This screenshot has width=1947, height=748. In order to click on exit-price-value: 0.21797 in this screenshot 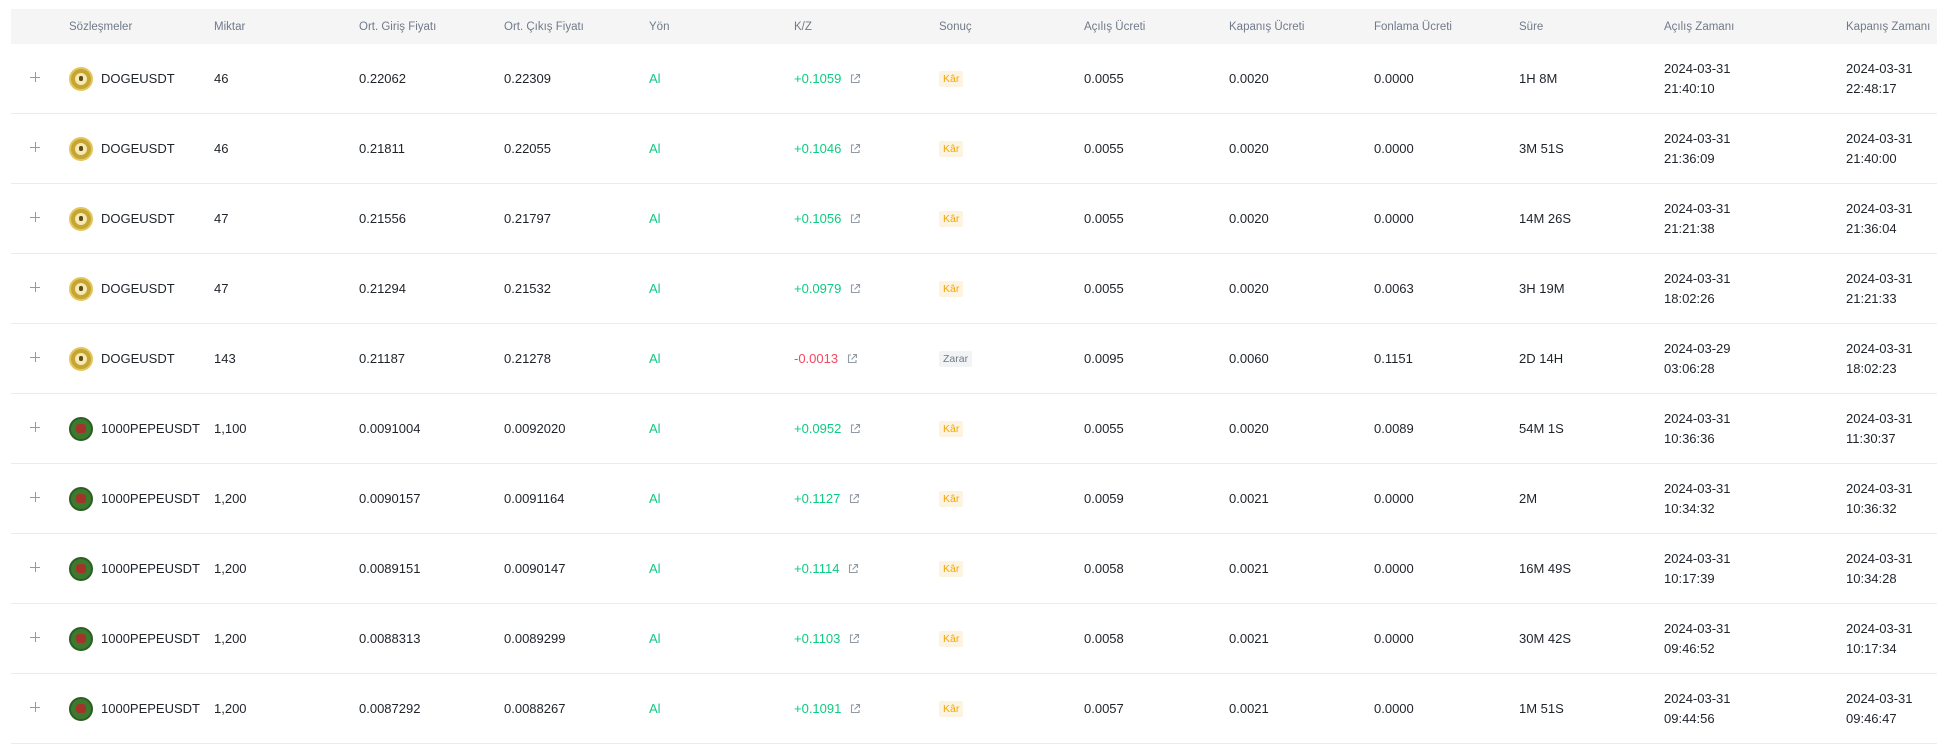, I will do `click(527, 218)`.